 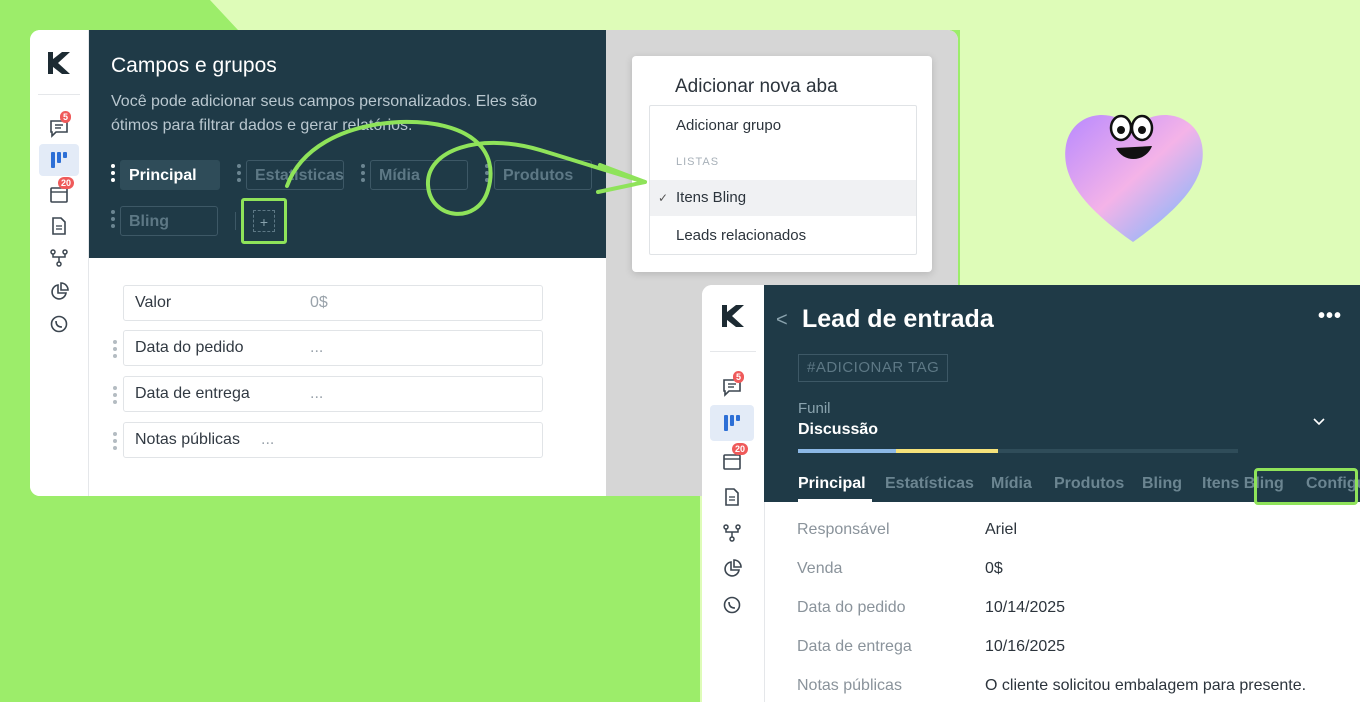 I want to click on add-tag-button: #ADICIONAR TAG, so click(x=873, y=368).